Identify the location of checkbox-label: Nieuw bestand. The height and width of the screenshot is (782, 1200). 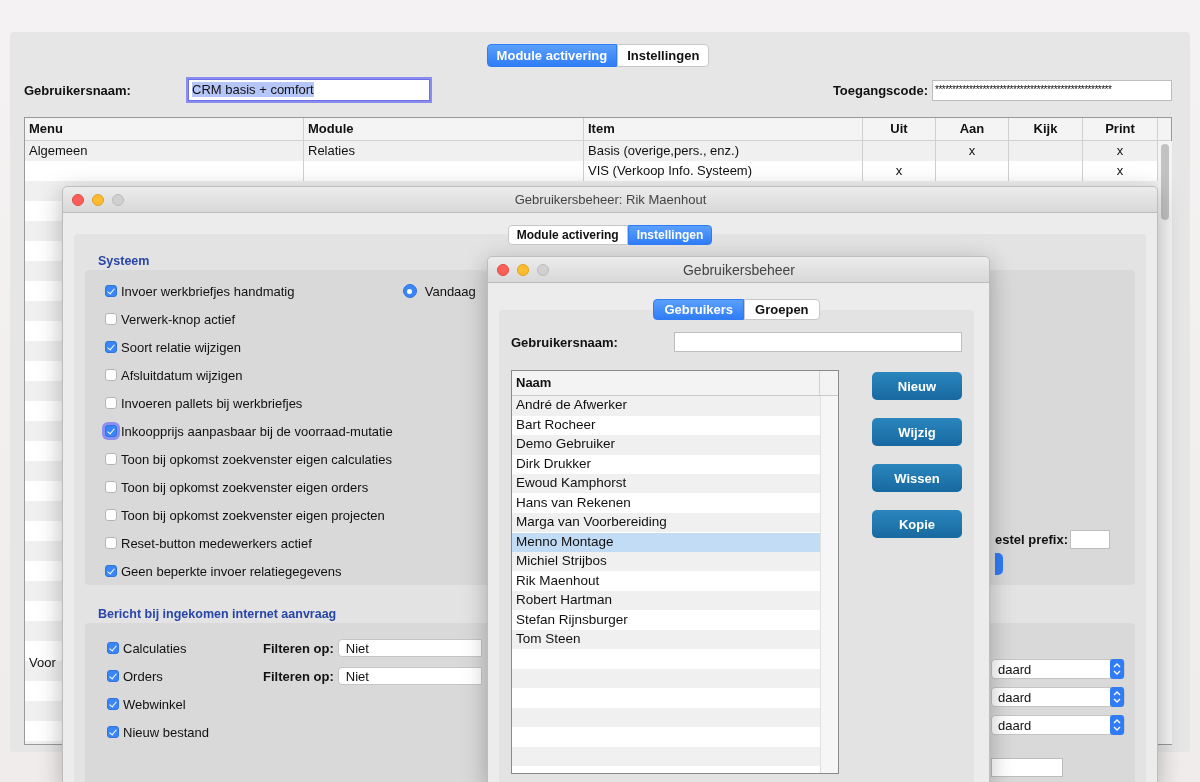
(166, 732).